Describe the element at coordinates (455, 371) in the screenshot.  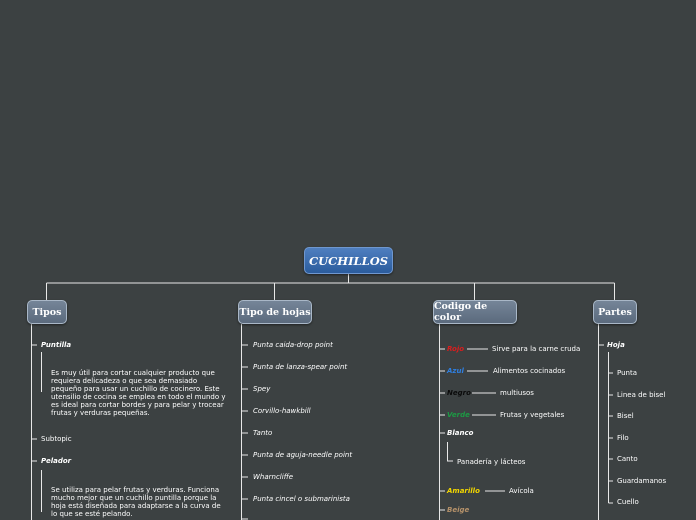
I see `color-azul: Azul` at that location.